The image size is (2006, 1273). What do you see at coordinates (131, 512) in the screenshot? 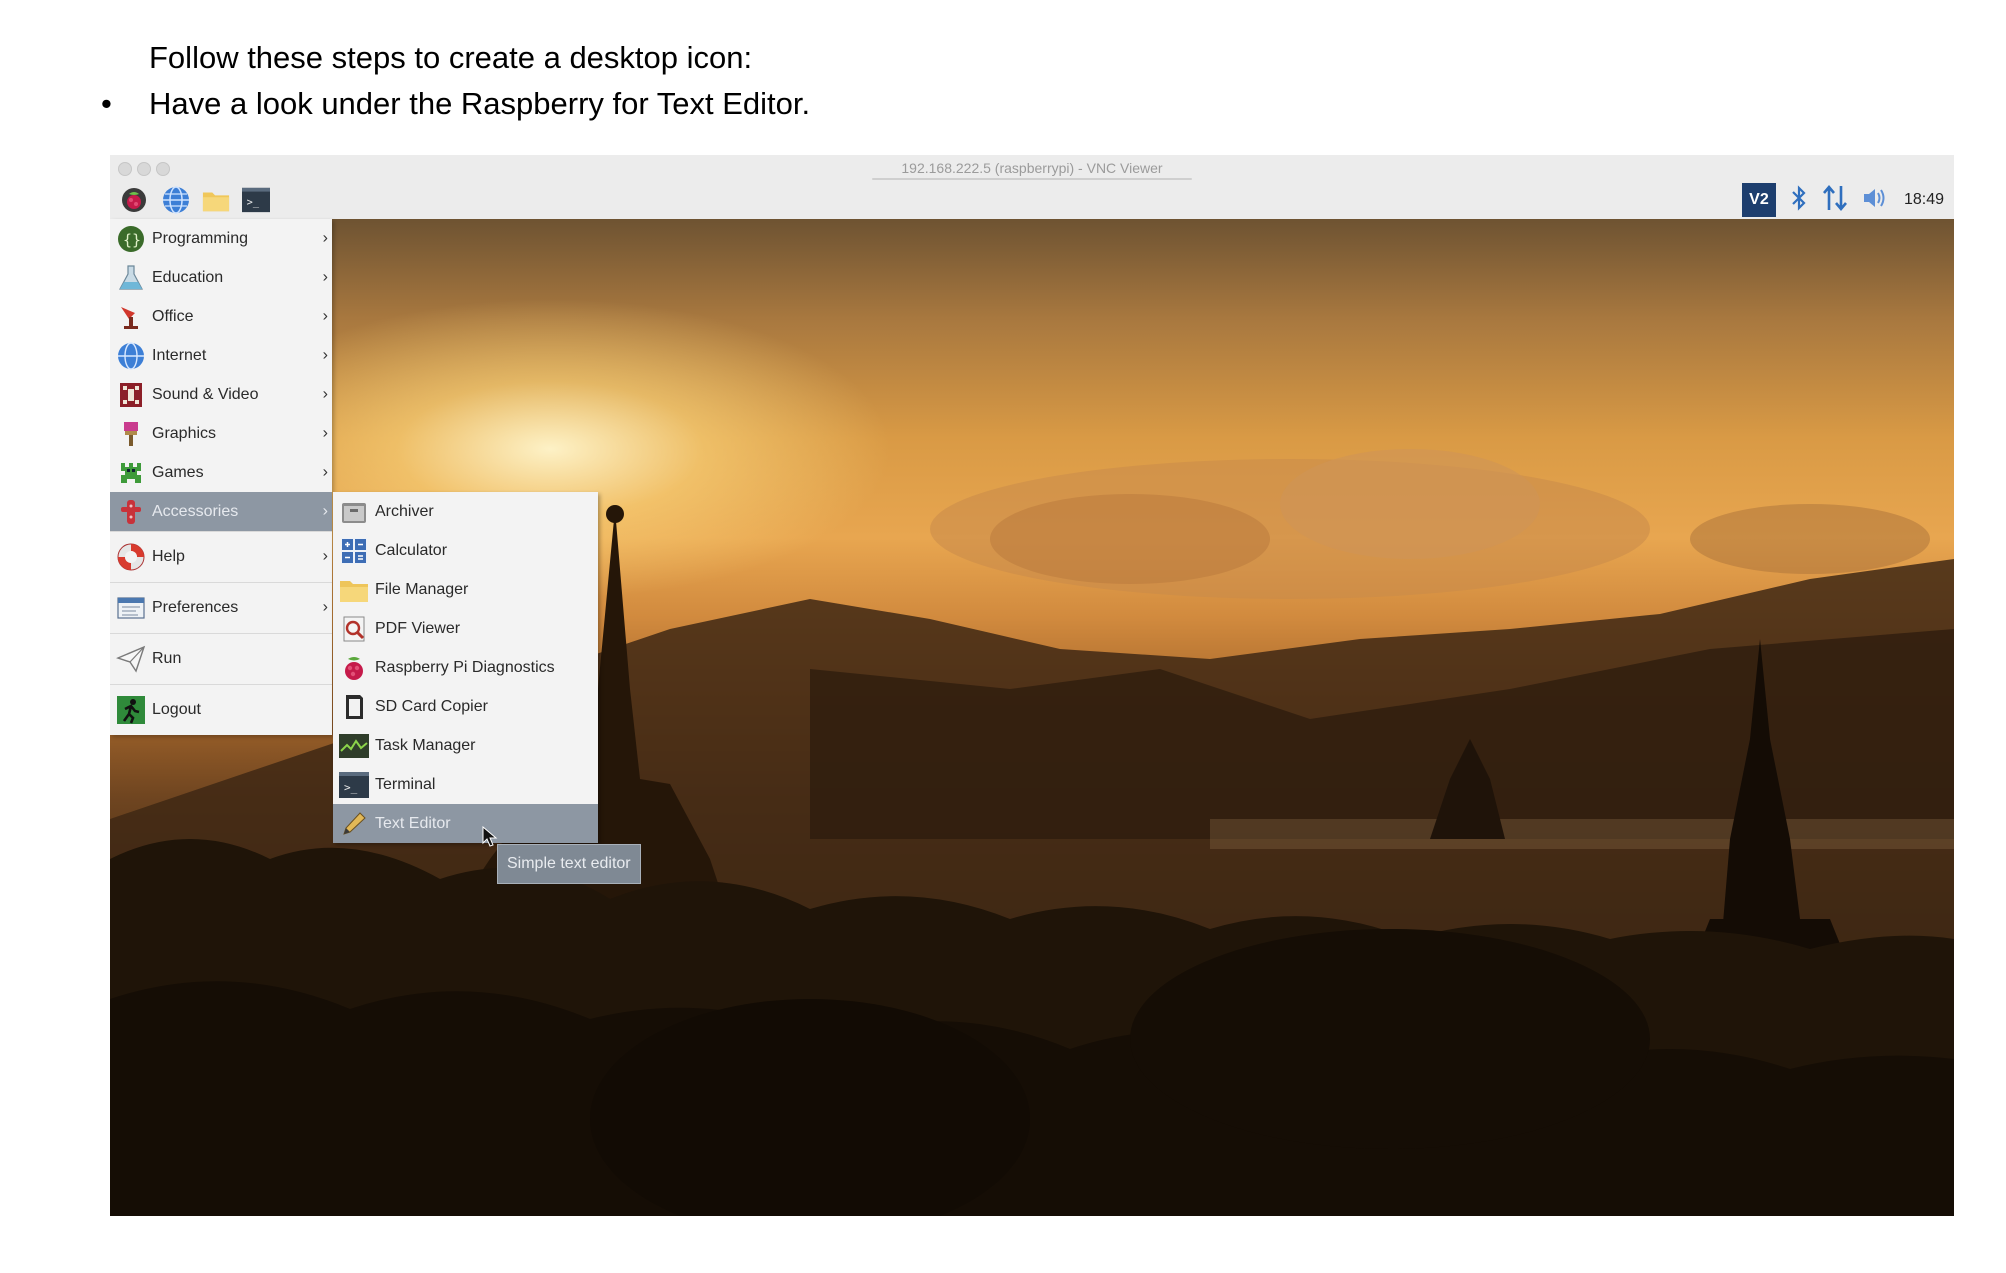
I see `accessories-icon` at bounding box center [131, 512].